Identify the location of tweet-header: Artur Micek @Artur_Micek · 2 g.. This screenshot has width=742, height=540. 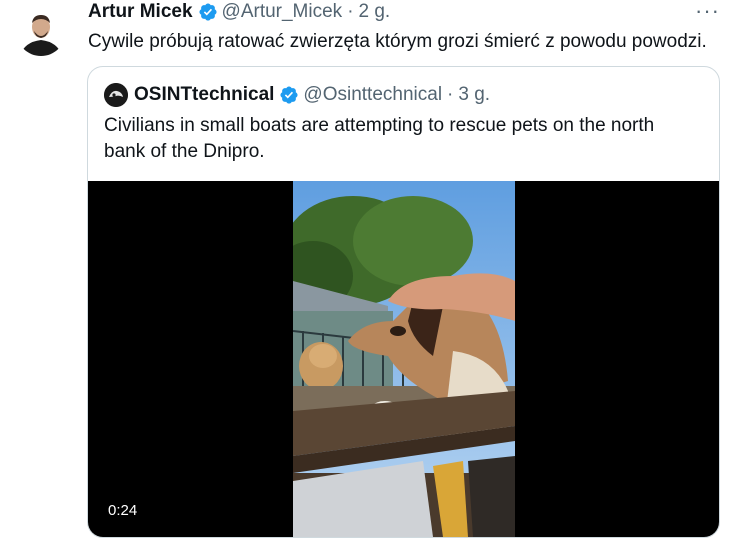
(239, 12).